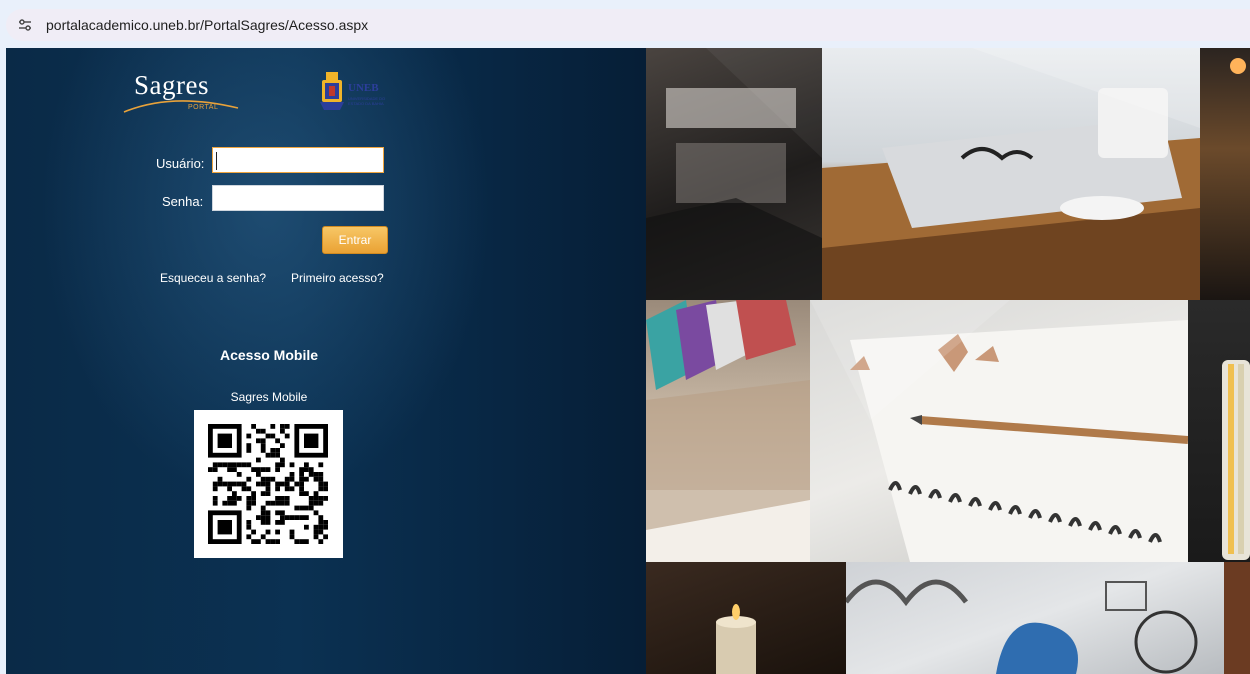  I want to click on photo-tile-edge, so click(1237, 618).